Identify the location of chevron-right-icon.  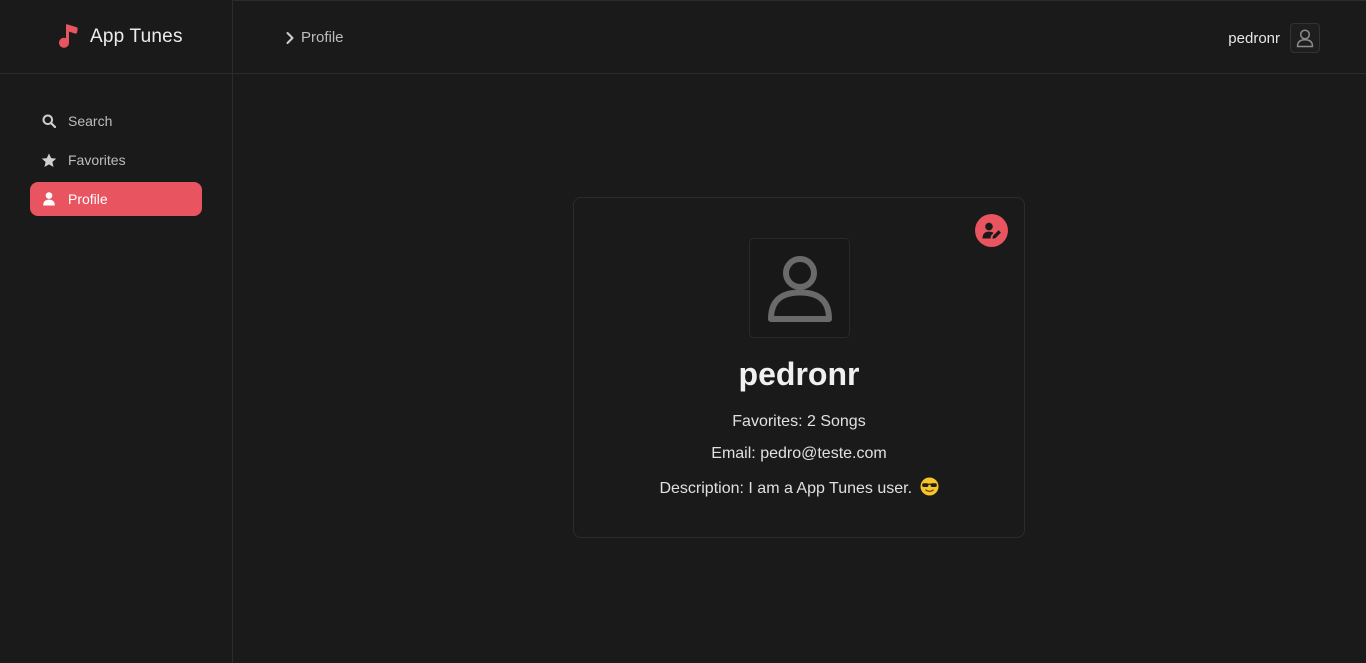
(290, 38).